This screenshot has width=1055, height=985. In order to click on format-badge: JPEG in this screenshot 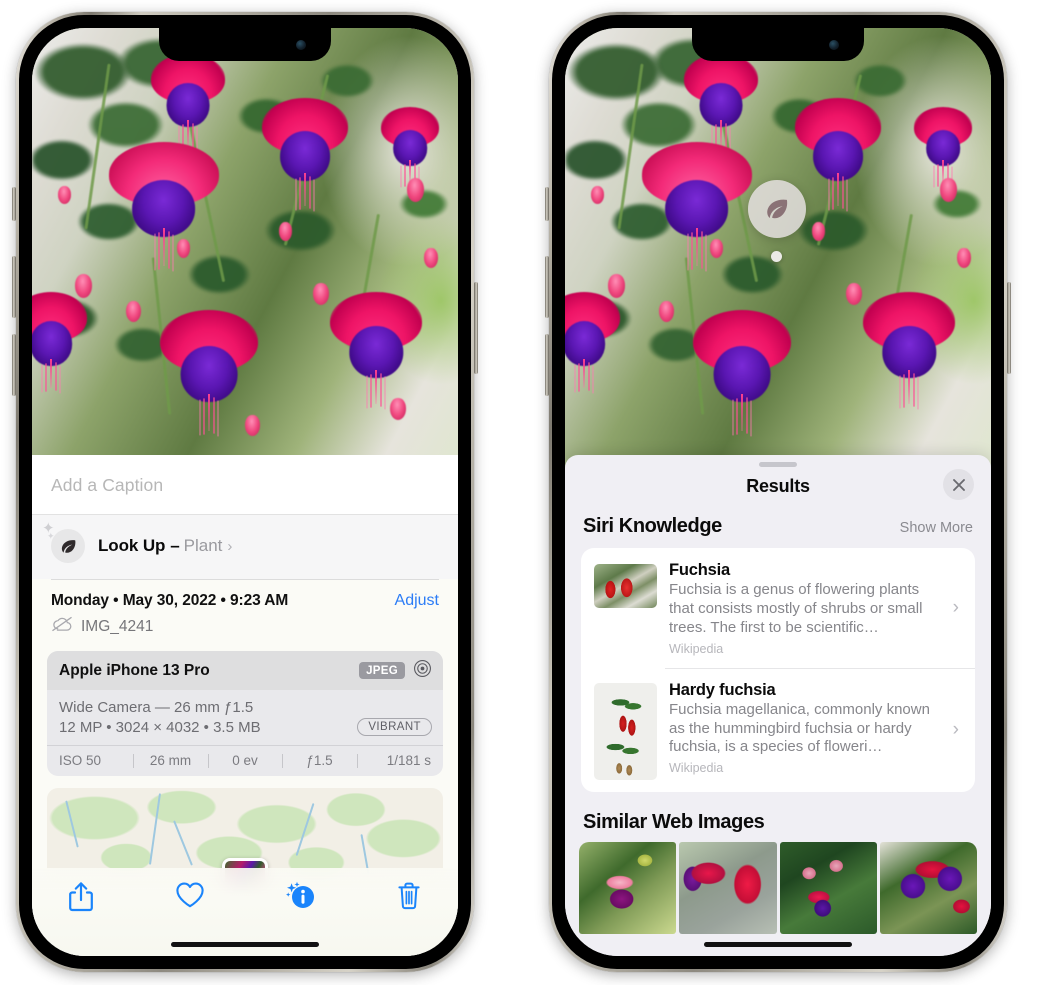, I will do `click(382, 670)`.